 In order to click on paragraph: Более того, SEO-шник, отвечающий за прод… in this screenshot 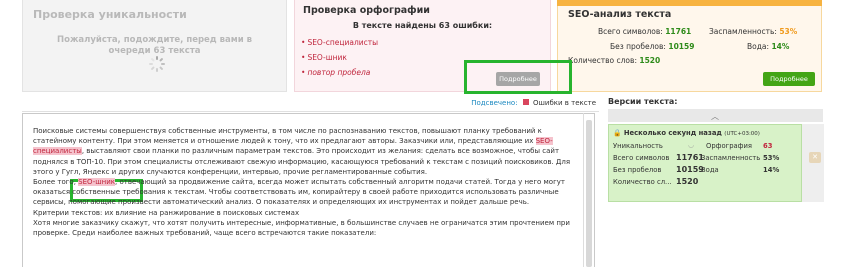, I will do `click(299, 192)`.